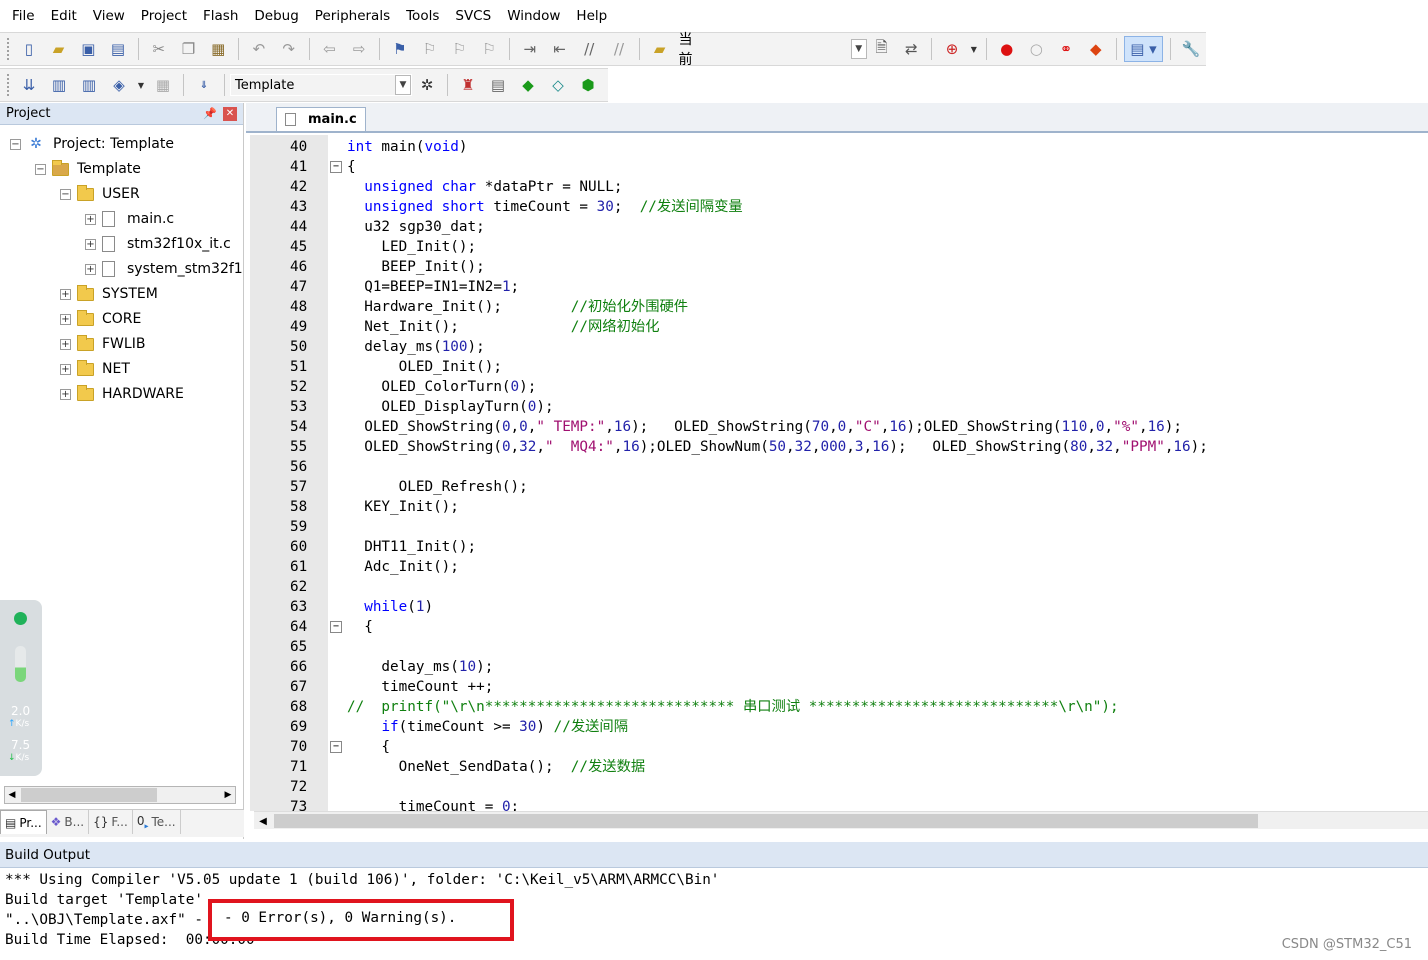  What do you see at coordinates (88, 169) in the screenshot?
I see `tree-item: − Template` at bounding box center [88, 169].